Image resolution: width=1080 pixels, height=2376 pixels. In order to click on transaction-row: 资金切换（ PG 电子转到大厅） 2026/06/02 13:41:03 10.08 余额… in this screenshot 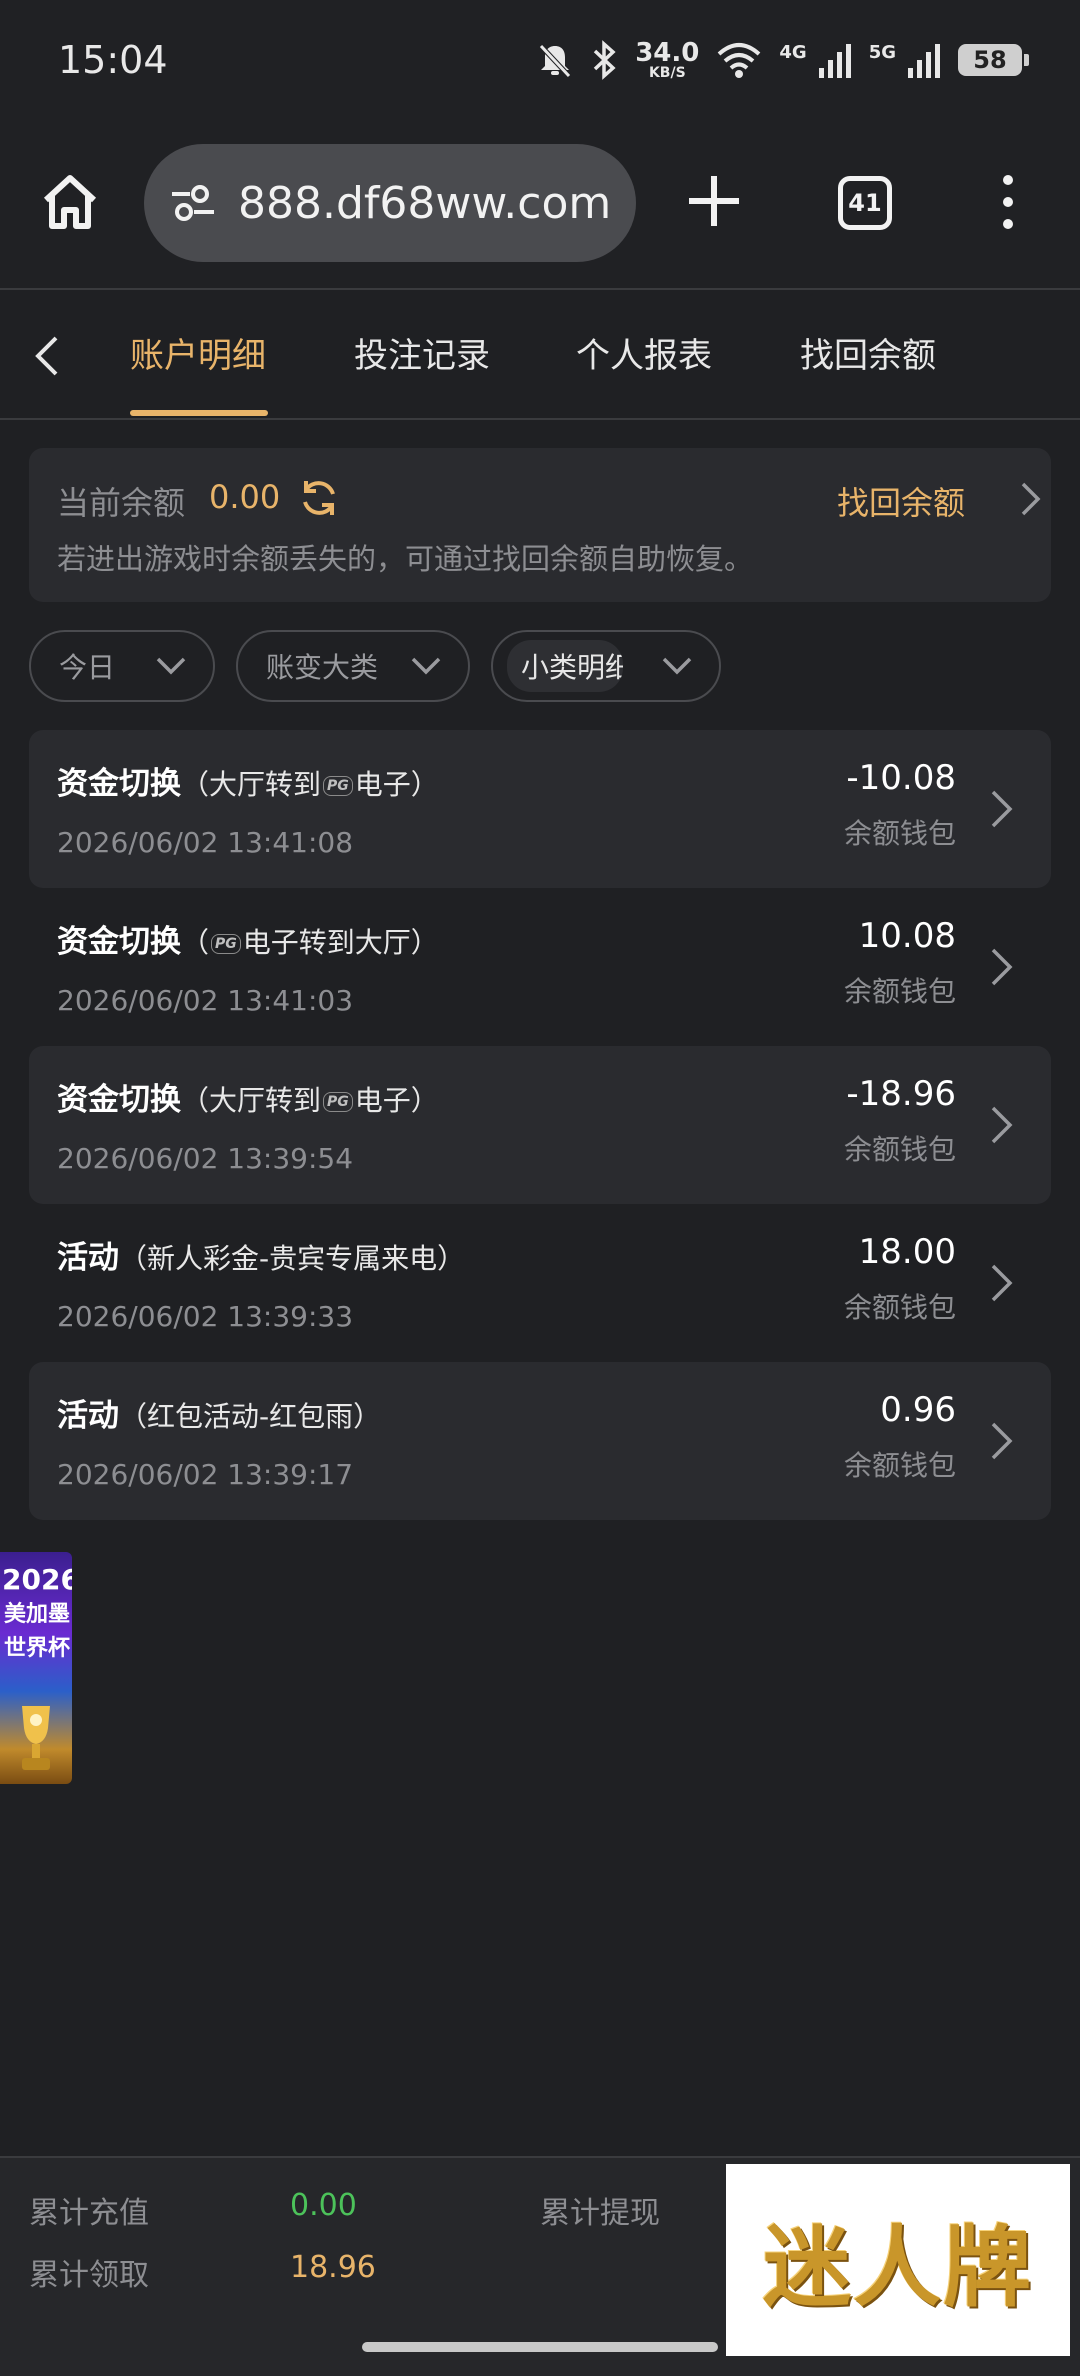, I will do `click(540, 967)`.